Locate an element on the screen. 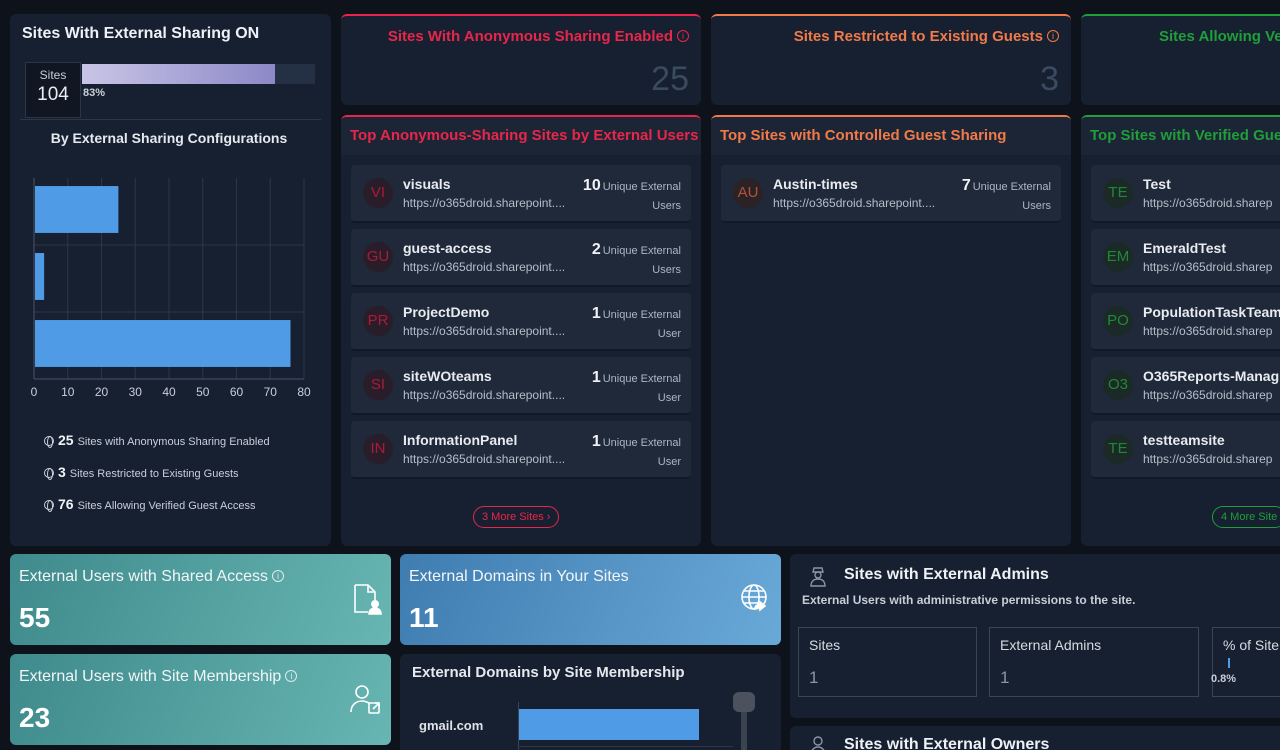  list-title: Top Sites with Verified Gues is located at coordinates (1180, 136).